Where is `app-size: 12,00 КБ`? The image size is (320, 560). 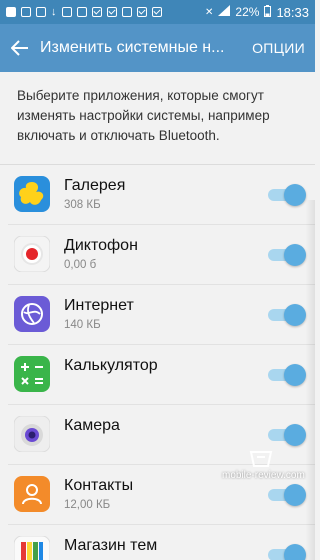 app-size: 12,00 КБ is located at coordinates (87, 505).